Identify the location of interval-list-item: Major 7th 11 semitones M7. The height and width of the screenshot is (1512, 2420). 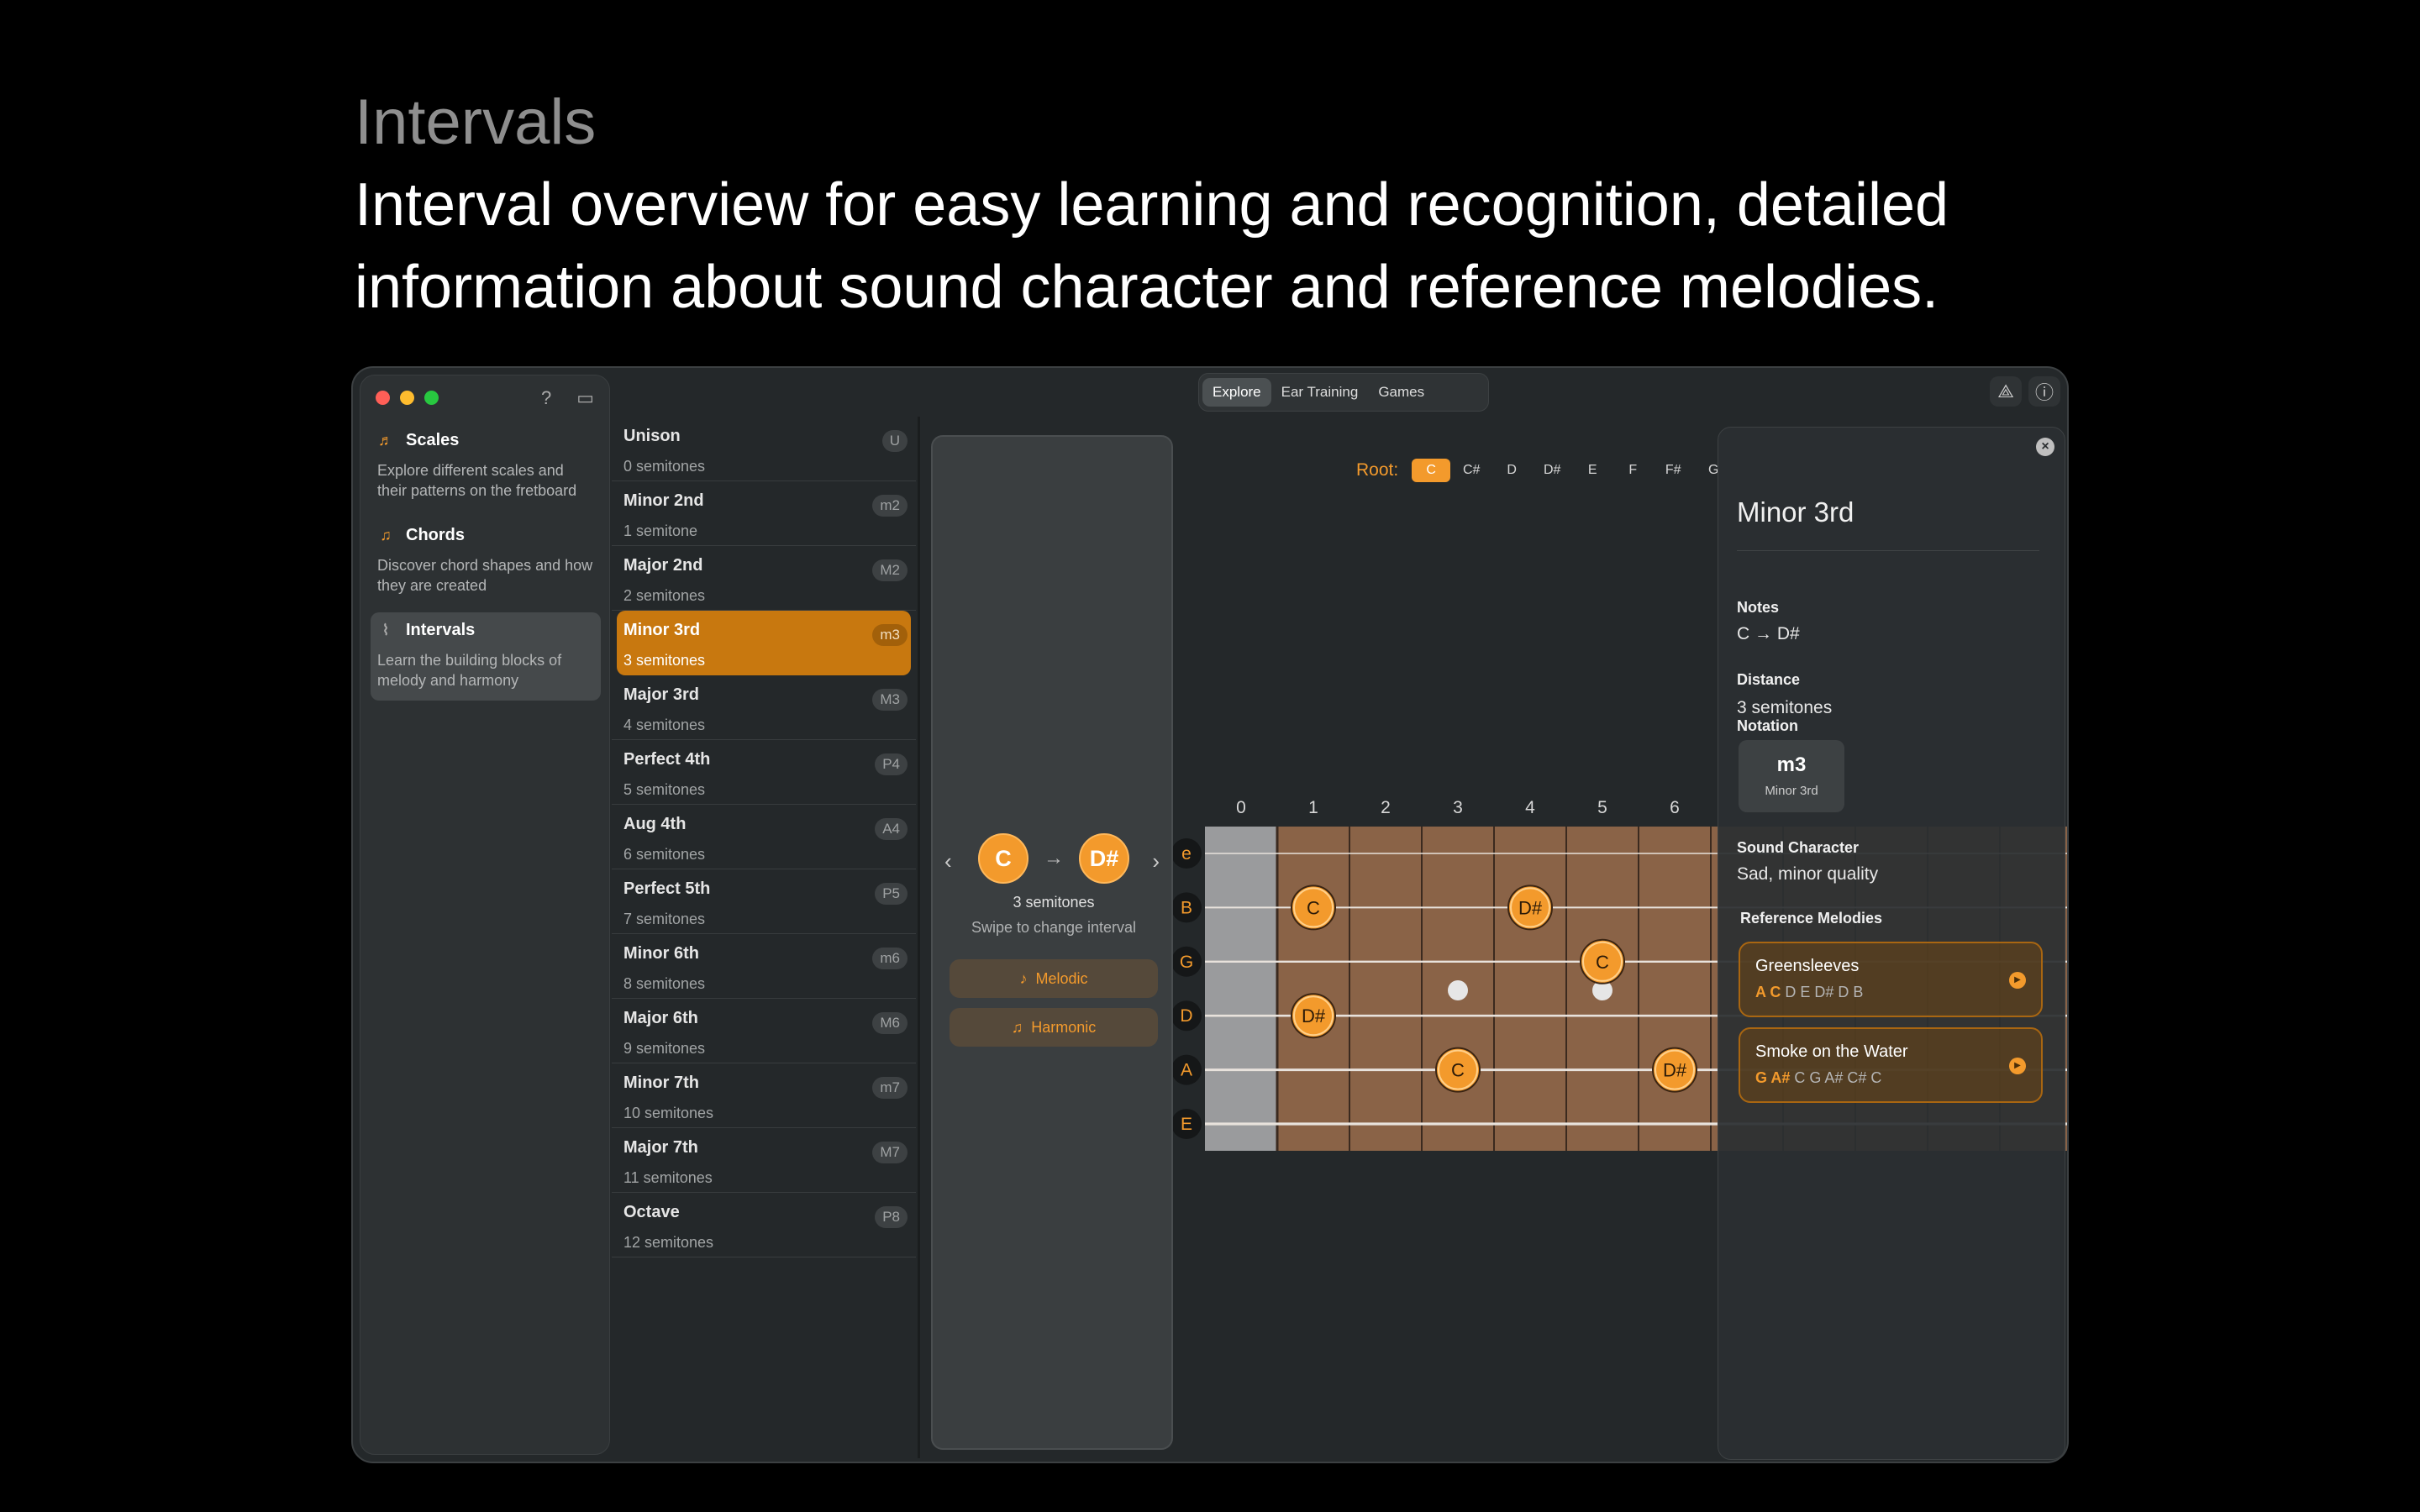
(764, 1160).